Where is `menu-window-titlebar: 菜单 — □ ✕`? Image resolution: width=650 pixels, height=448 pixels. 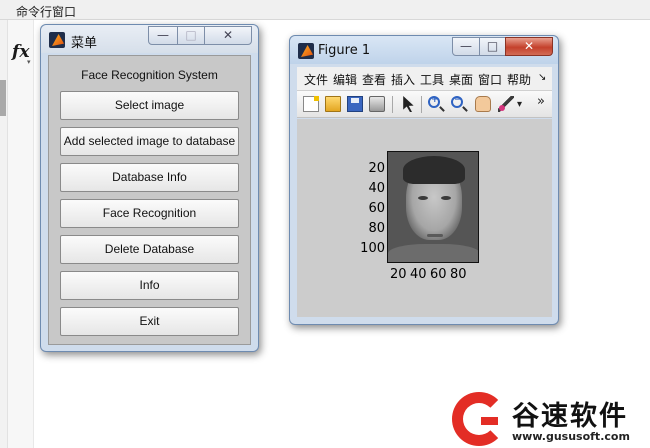 menu-window-titlebar: 菜单 — □ ✕ is located at coordinates (149, 39).